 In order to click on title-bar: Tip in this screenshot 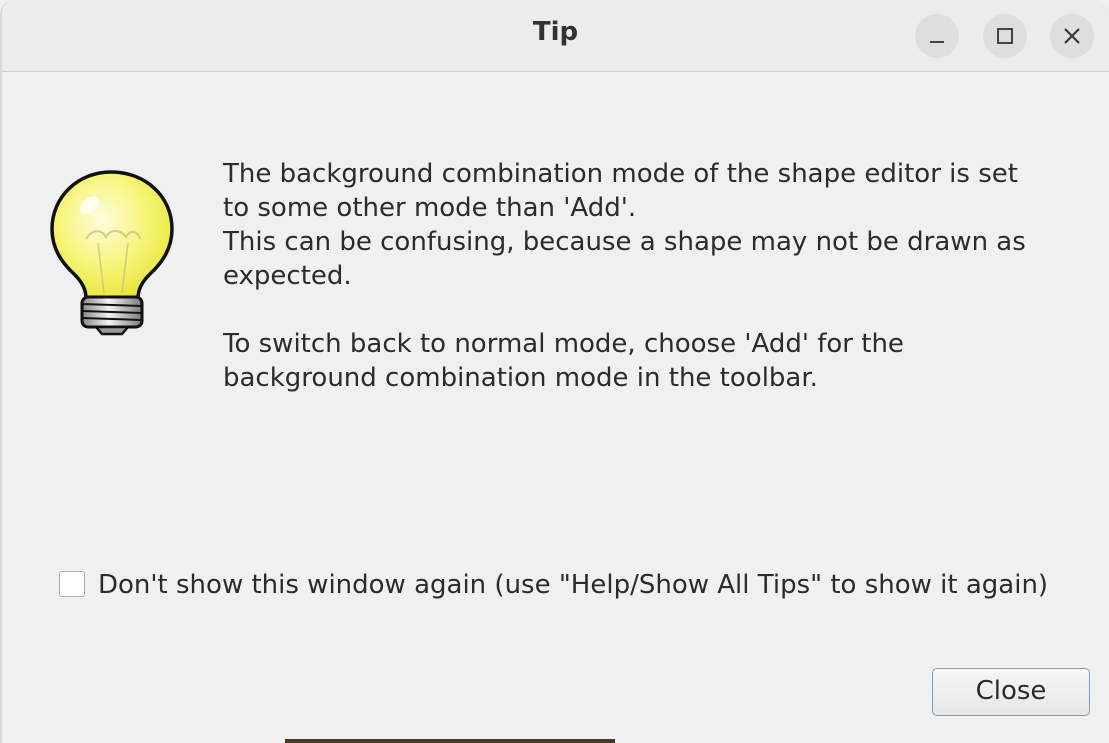, I will do `click(555, 36)`.